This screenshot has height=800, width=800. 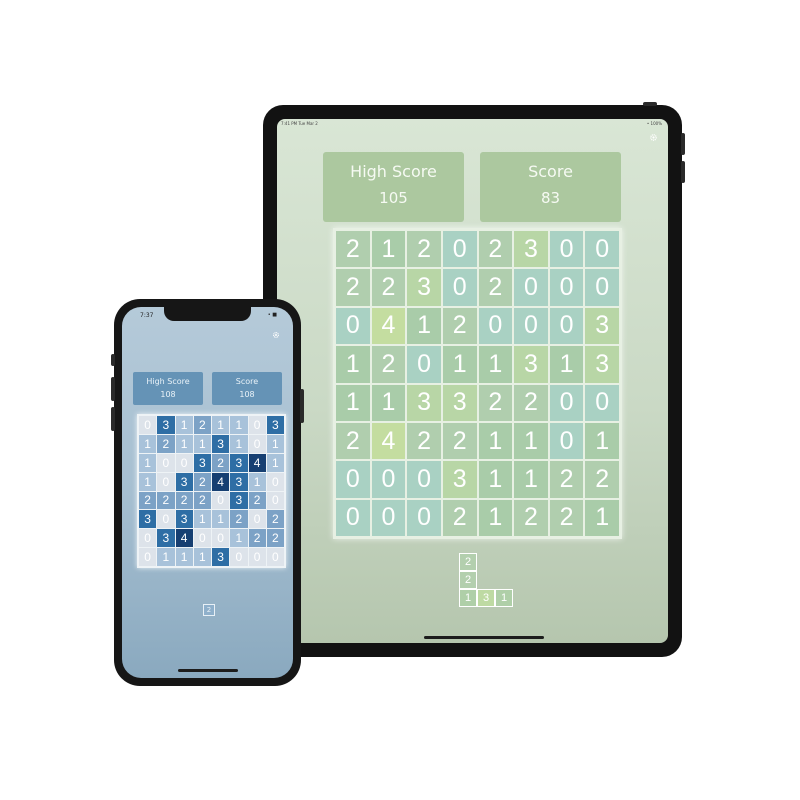 I want to click on home-indicator, so click(x=208, y=670).